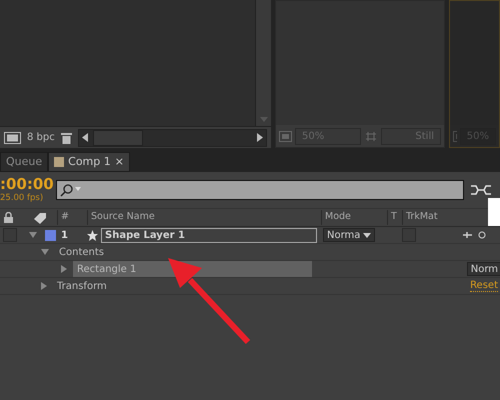 The image size is (500, 400). I want to click on scroll-left-icon, so click(85, 137).